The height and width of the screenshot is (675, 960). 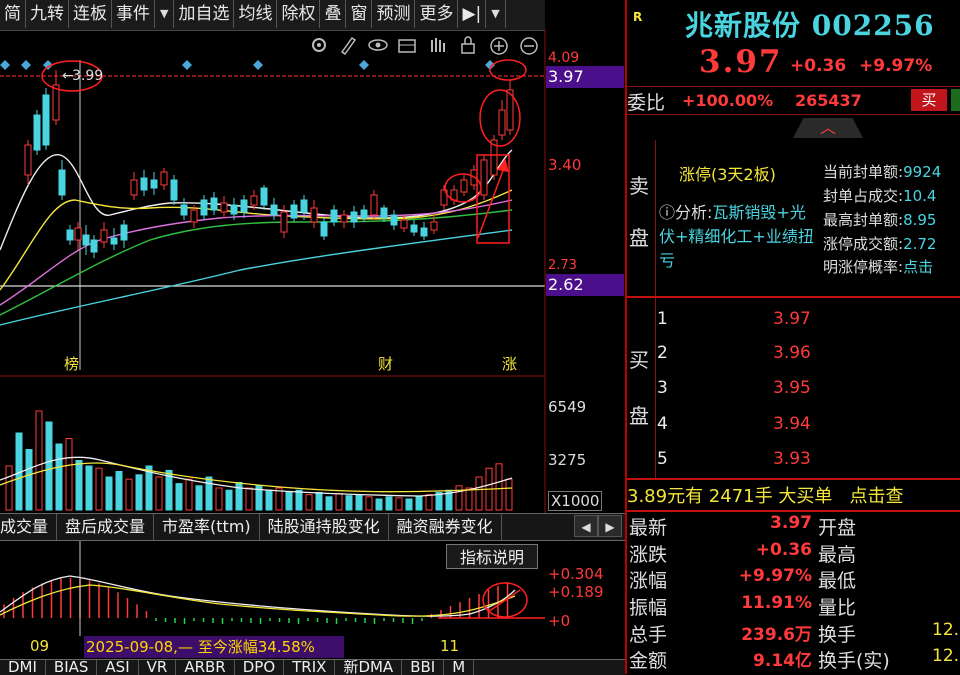 What do you see at coordinates (828, 128) in the screenshot?
I see `collapse-icon: ︿` at bounding box center [828, 128].